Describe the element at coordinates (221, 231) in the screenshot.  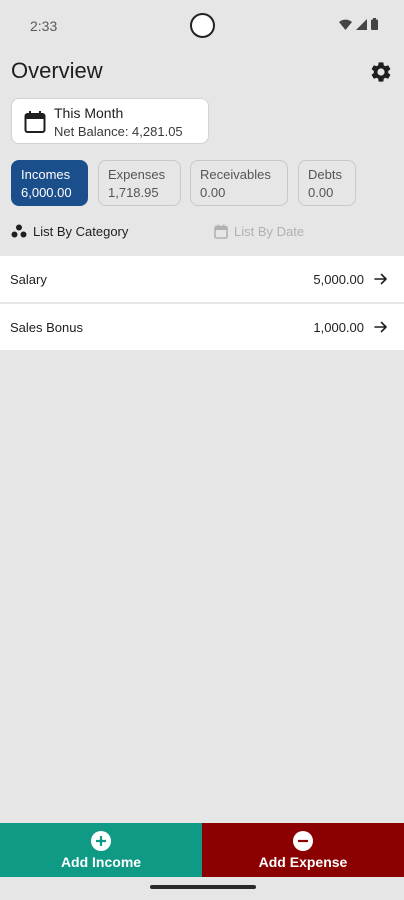
I see `date-icon` at that location.